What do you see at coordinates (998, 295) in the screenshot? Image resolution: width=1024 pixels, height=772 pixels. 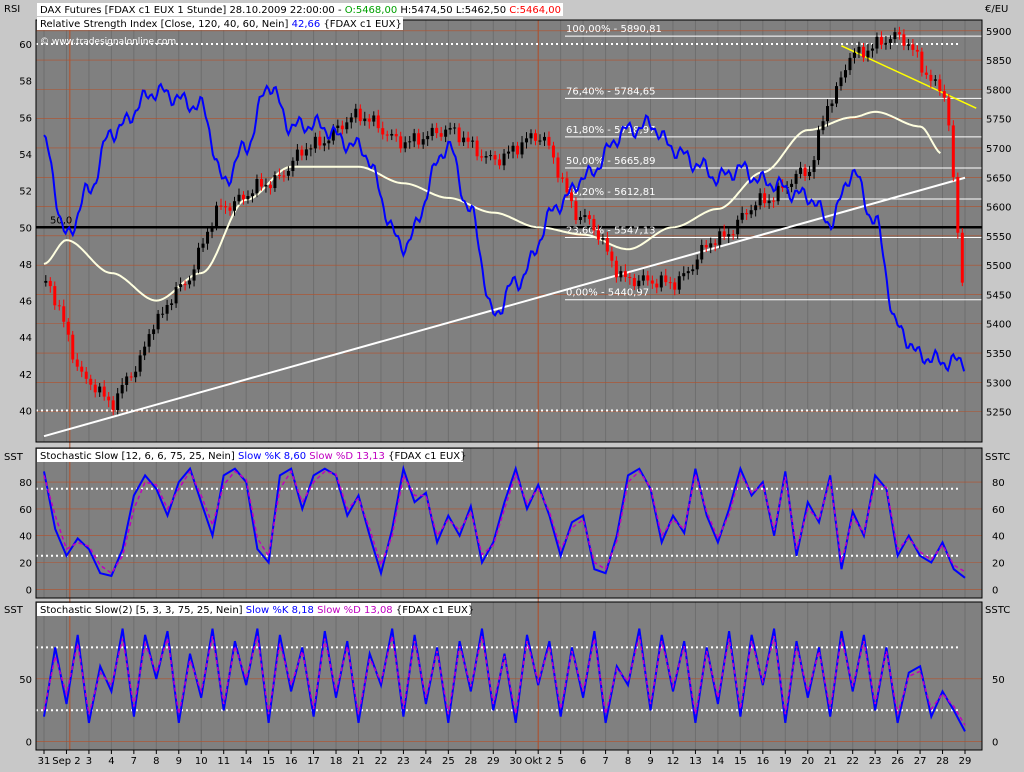 I see `price-tick-label: 5450` at bounding box center [998, 295].